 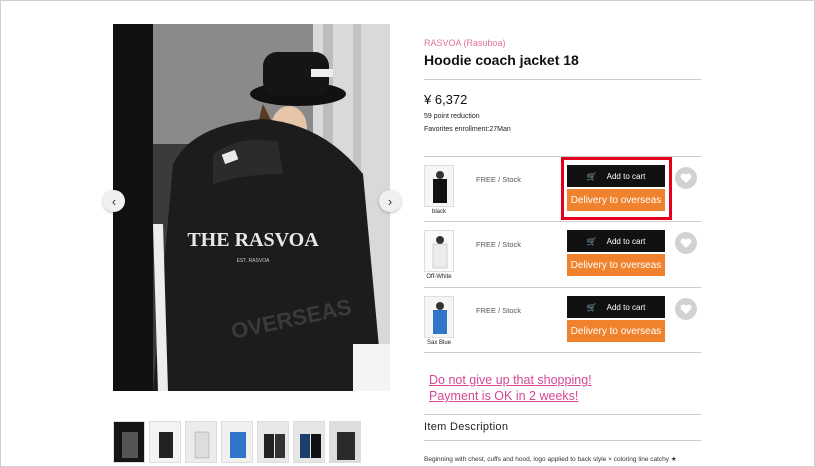 I want to click on prev-image-arrow-icon: ‹, so click(x=114, y=201).